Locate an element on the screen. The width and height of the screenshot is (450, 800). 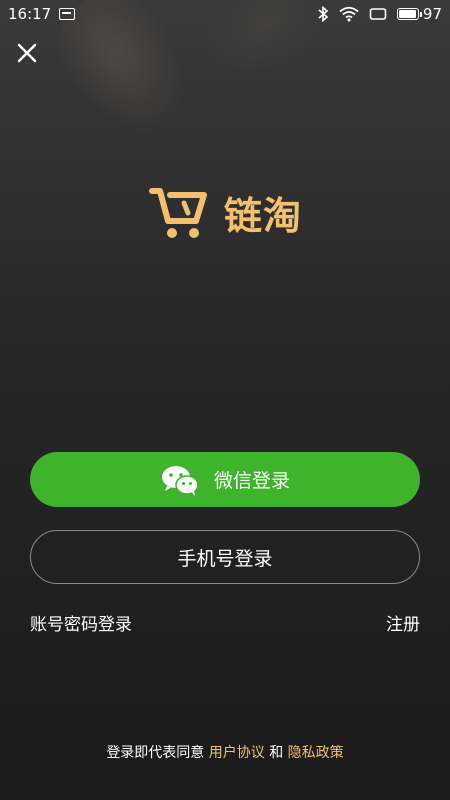
wechat-login-label: 微信登录 is located at coordinates (251, 481).